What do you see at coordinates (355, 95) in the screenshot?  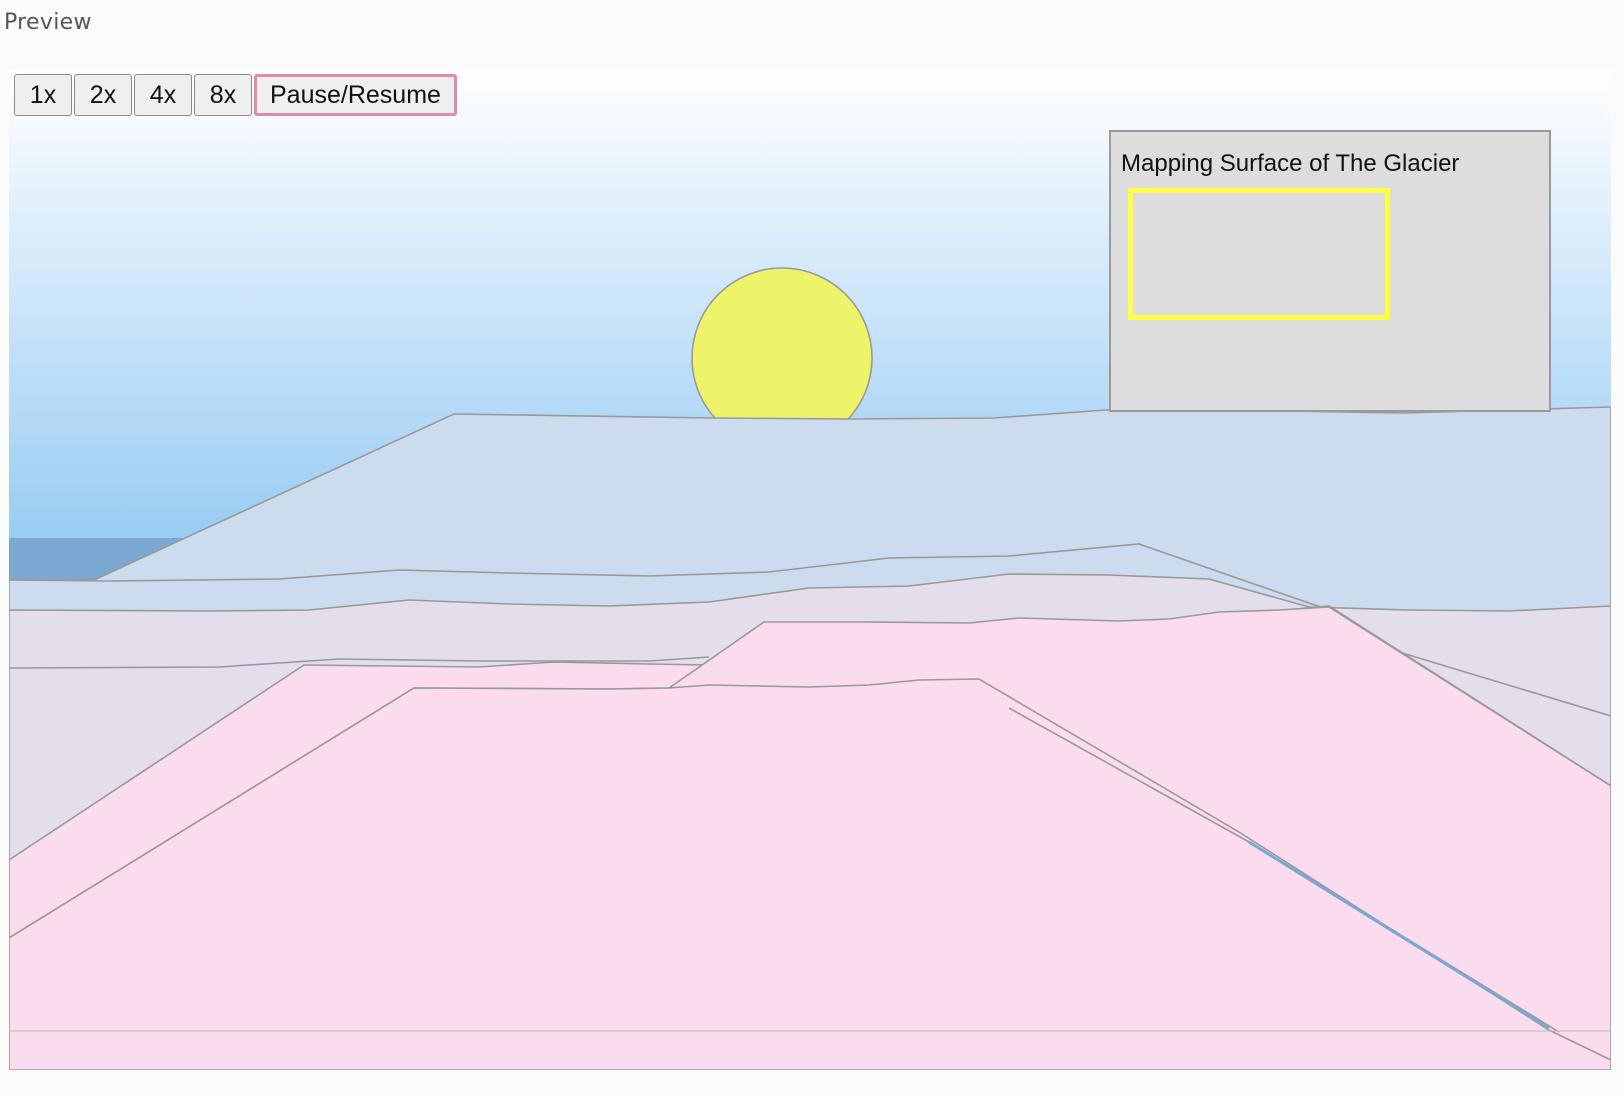 I see `pause-resume-button: Pause/Resume` at bounding box center [355, 95].